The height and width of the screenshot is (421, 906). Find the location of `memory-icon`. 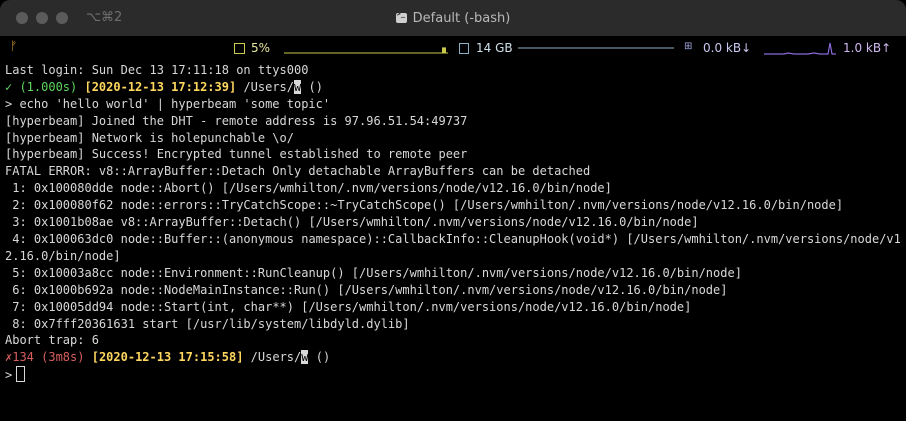

memory-icon is located at coordinates (464, 48).